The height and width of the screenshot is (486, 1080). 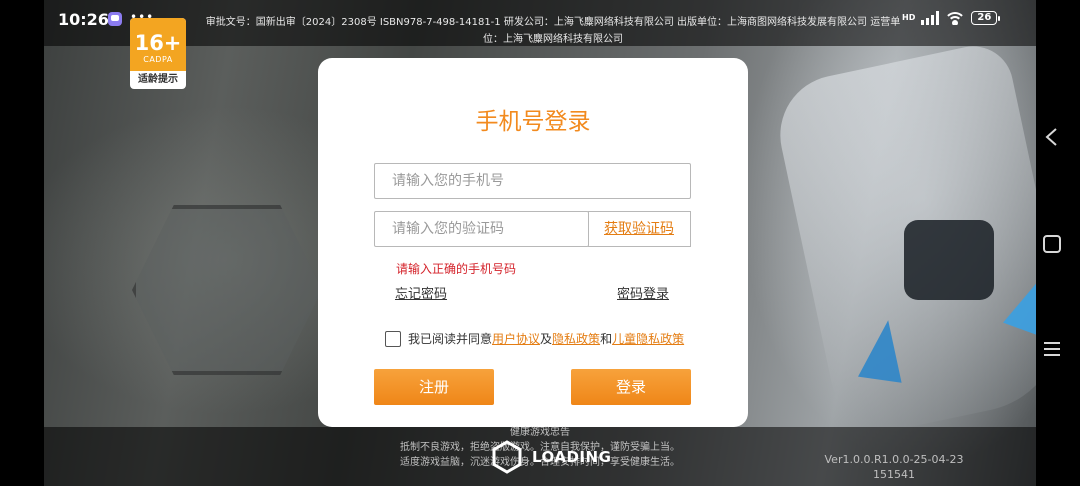 I want to click on age-rating-badge: 16+ CADPA 适龄提示, so click(x=158, y=53).